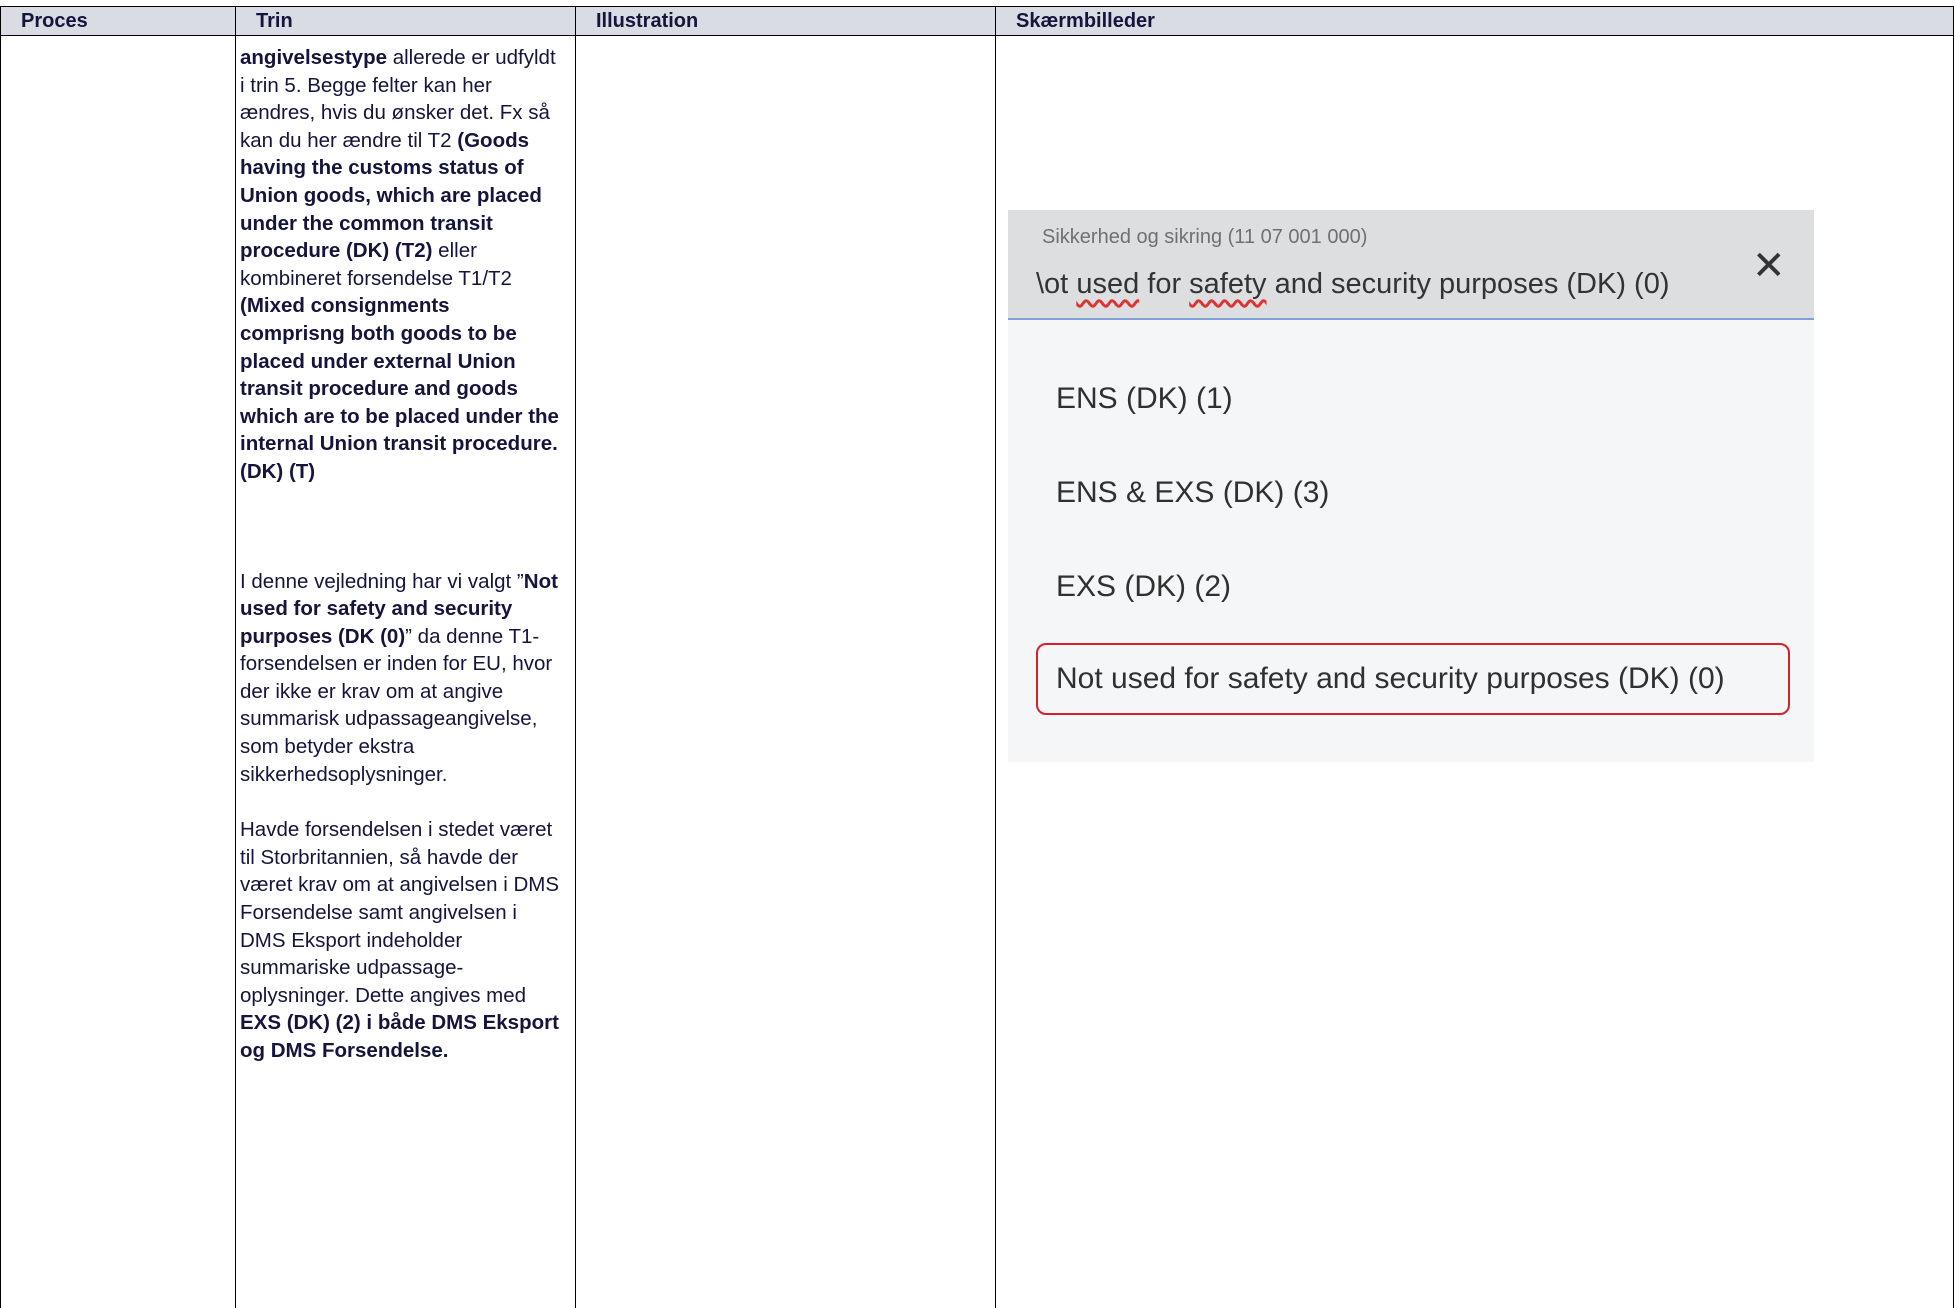 This screenshot has width=1954, height=1308. Describe the element at coordinates (1144, 399) in the screenshot. I see `dropdown-option: ENS (DK) (1)` at that location.